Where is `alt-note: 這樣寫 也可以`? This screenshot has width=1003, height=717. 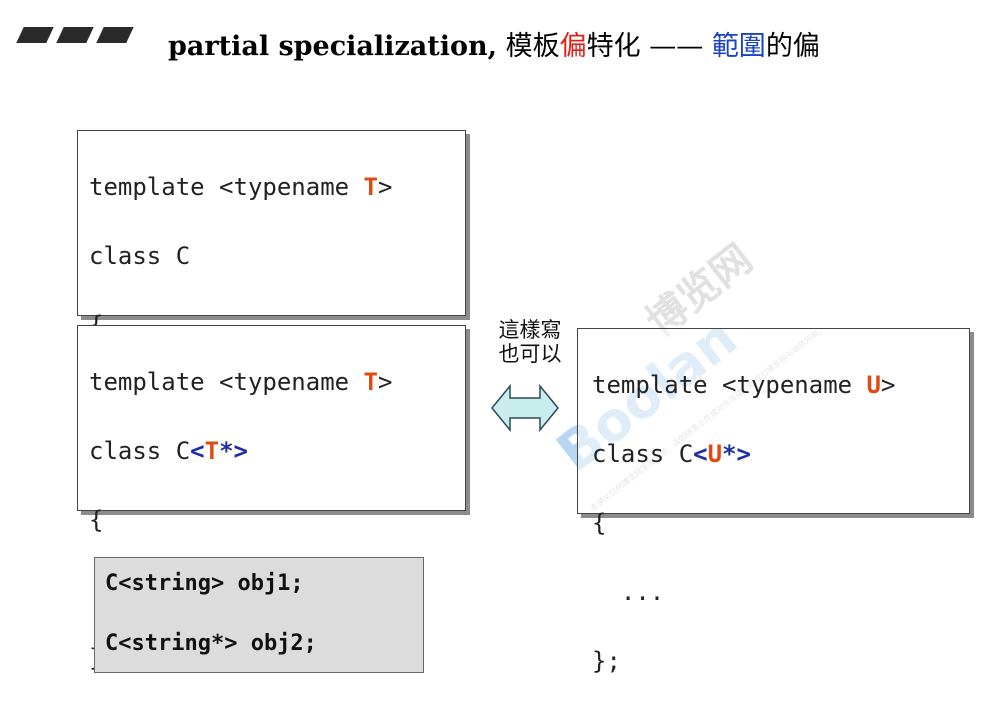 alt-note: 這樣寫 也可以 is located at coordinates (530, 342).